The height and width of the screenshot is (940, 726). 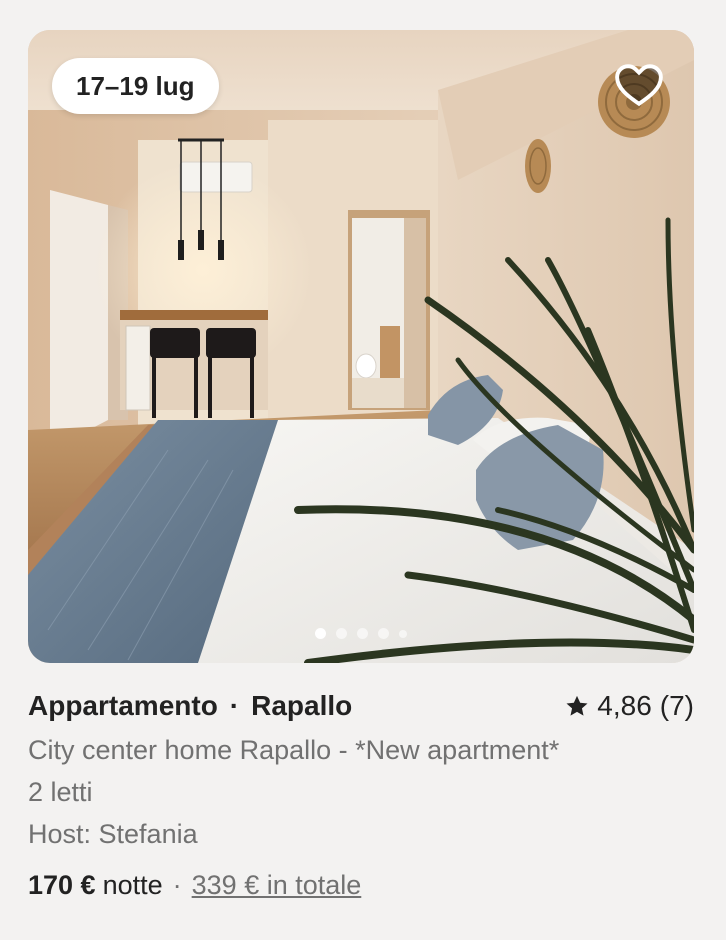 I want to click on total-price-link: 339 € in totale, so click(x=277, y=885).